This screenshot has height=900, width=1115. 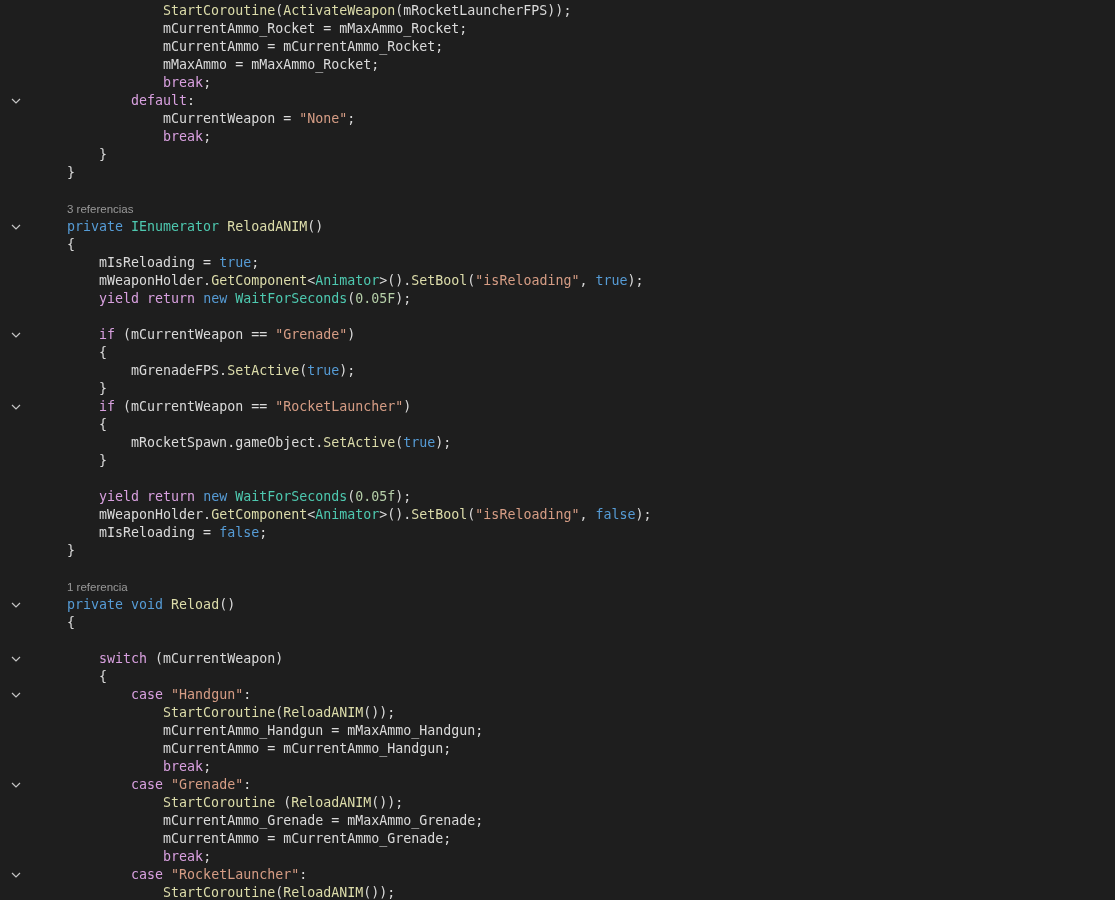 What do you see at coordinates (151, 605) in the screenshot?
I see `code-line: private void Reload()` at bounding box center [151, 605].